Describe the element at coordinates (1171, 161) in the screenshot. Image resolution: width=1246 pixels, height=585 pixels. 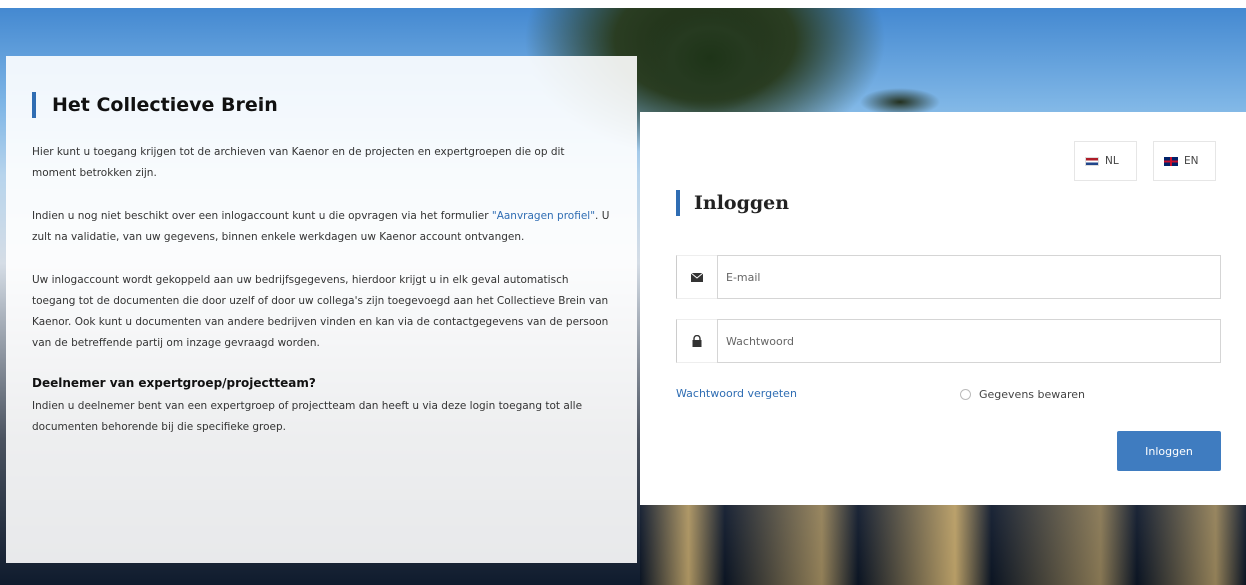
I see `flag-uk-icon` at that location.